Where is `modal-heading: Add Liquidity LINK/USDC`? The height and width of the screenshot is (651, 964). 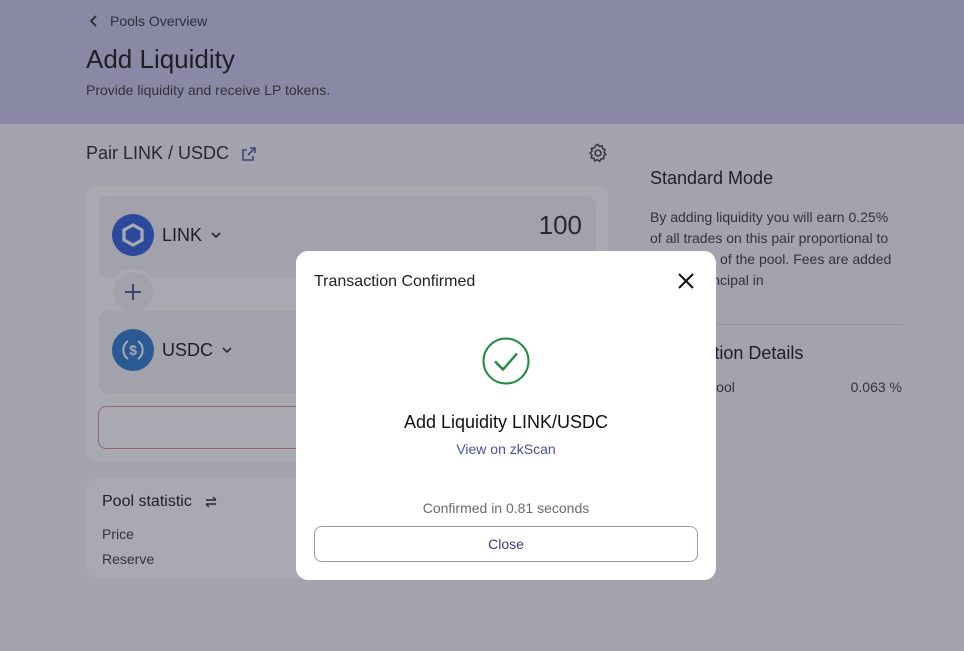
modal-heading: Add Liquidity LINK/USDC is located at coordinates (506, 422).